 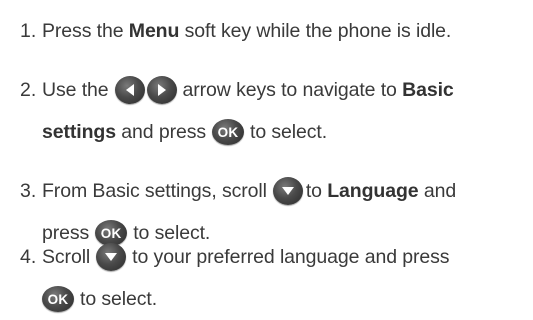 What do you see at coordinates (437, 190) in the screenshot?
I see `step-text: and` at bounding box center [437, 190].